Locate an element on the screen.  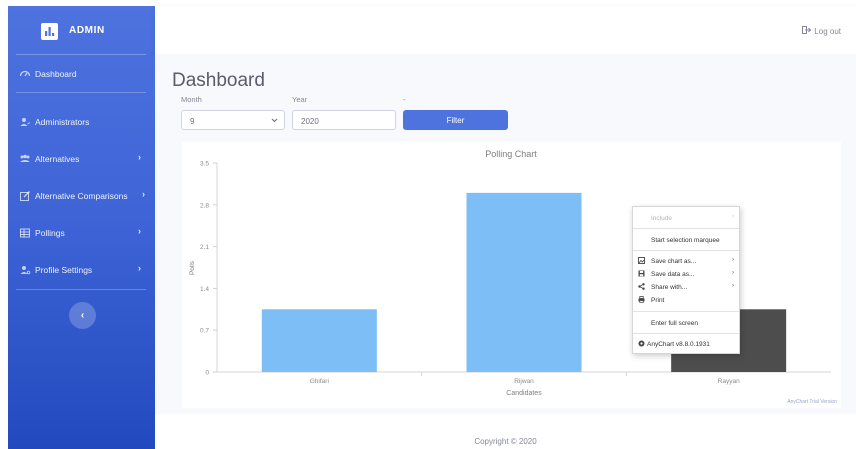
save-icon is located at coordinates (641, 273).